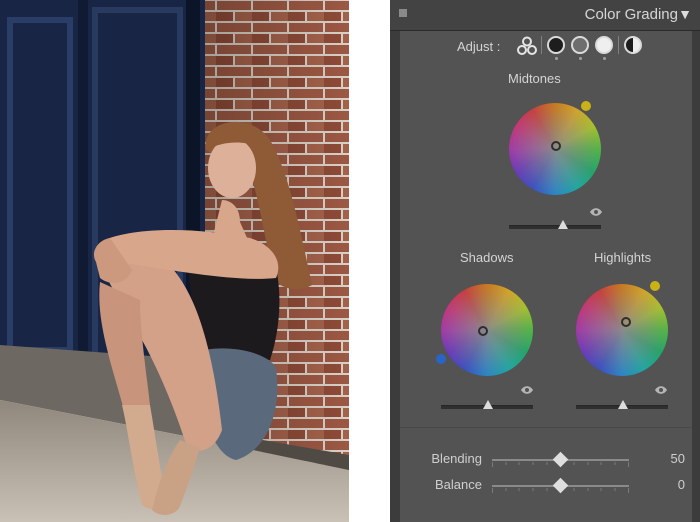 The image size is (700, 522). What do you see at coordinates (546, 427) in the screenshot?
I see `section-divider` at bounding box center [546, 427].